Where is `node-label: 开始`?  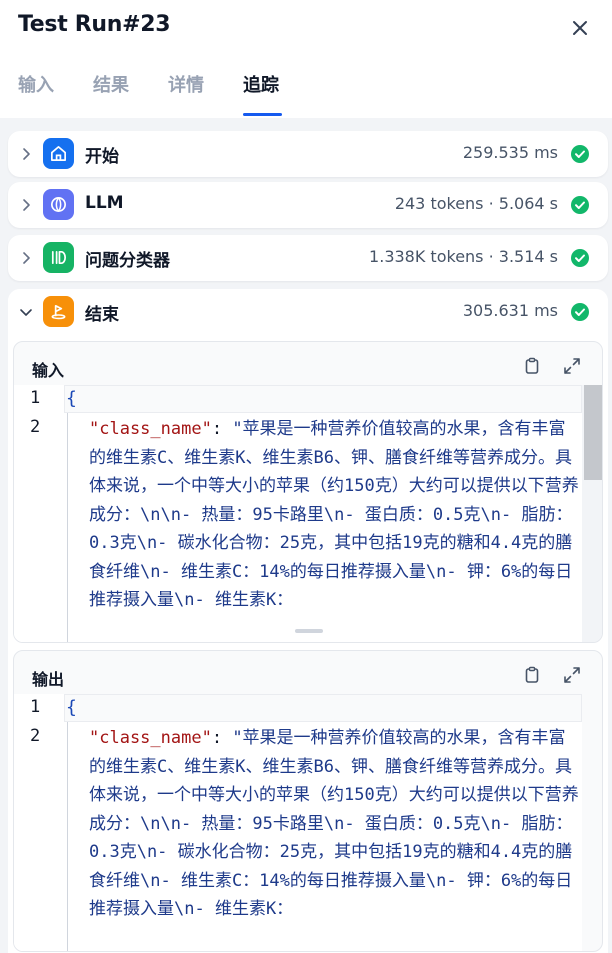
node-label: 开始 is located at coordinates (102, 157).